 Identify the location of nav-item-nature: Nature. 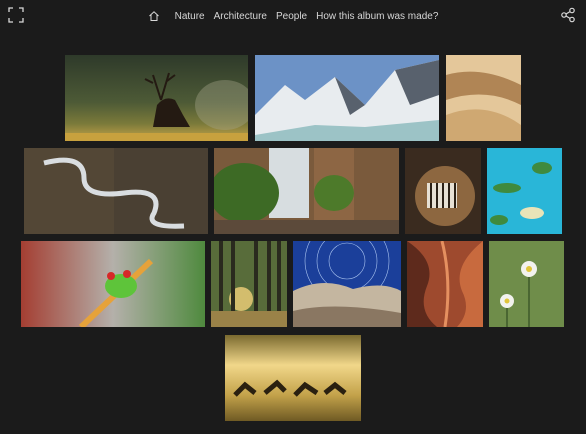
(190, 16).